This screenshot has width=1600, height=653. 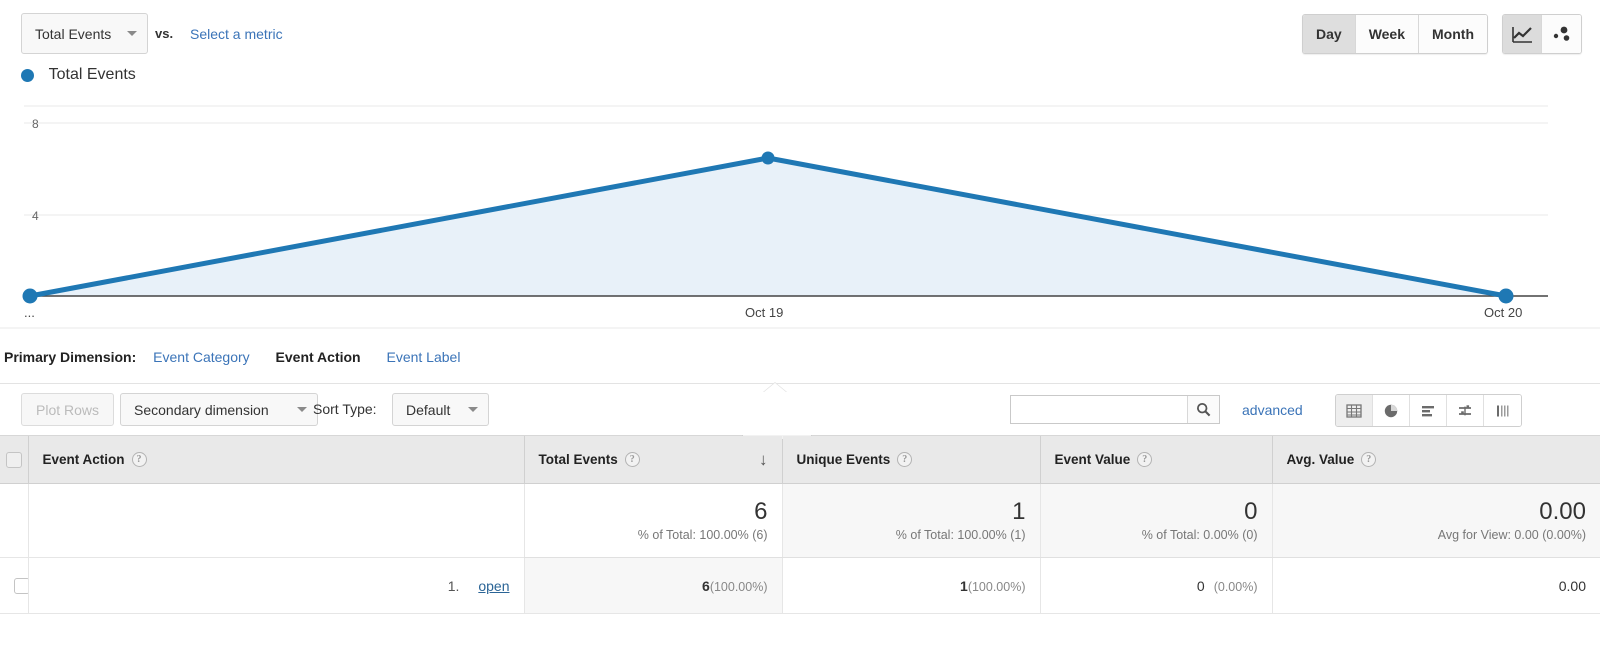 I want to click on plot-rows-button: Plot Rows, so click(x=68, y=409).